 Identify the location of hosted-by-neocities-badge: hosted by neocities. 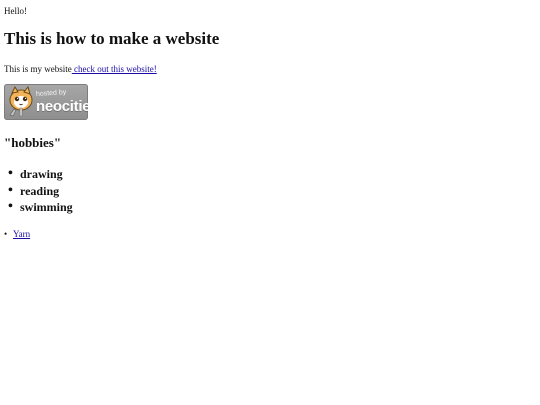
(46, 102).